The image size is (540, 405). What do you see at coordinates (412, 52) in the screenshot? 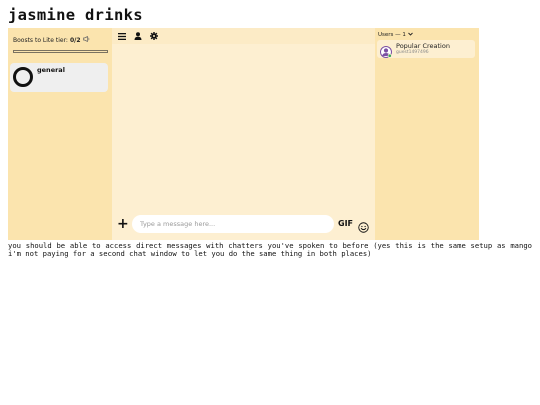
I see `user-handle: guest1497496` at bounding box center [412, 52].